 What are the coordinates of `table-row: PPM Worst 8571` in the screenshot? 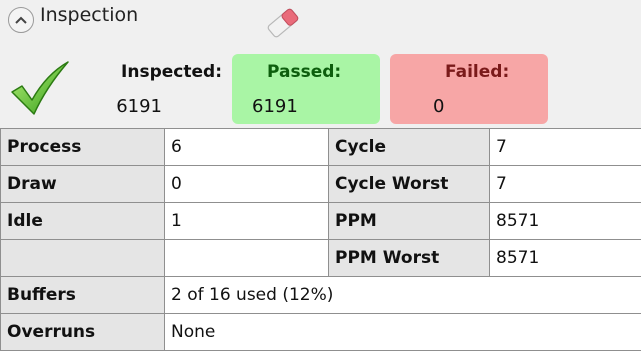 It's located at (320, 258).